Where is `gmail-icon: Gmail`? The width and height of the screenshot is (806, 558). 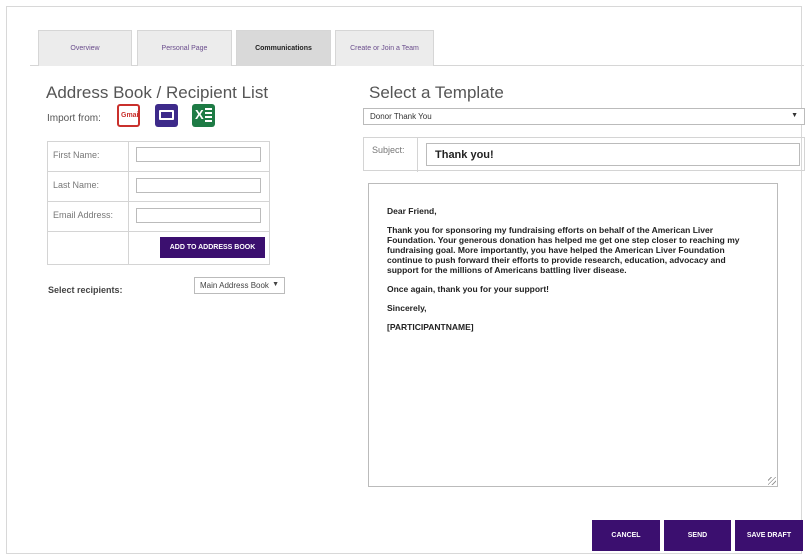 gmail-icon: Gmail is located at coordinates (128, 115).